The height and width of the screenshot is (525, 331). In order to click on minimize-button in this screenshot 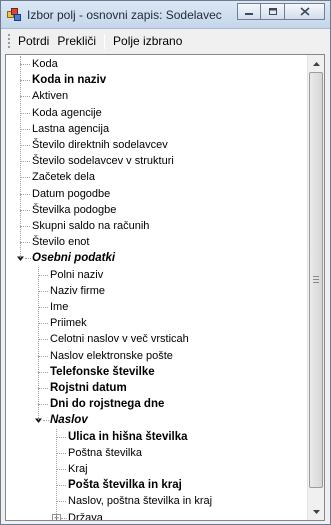, I will do `click(249, 11)`.